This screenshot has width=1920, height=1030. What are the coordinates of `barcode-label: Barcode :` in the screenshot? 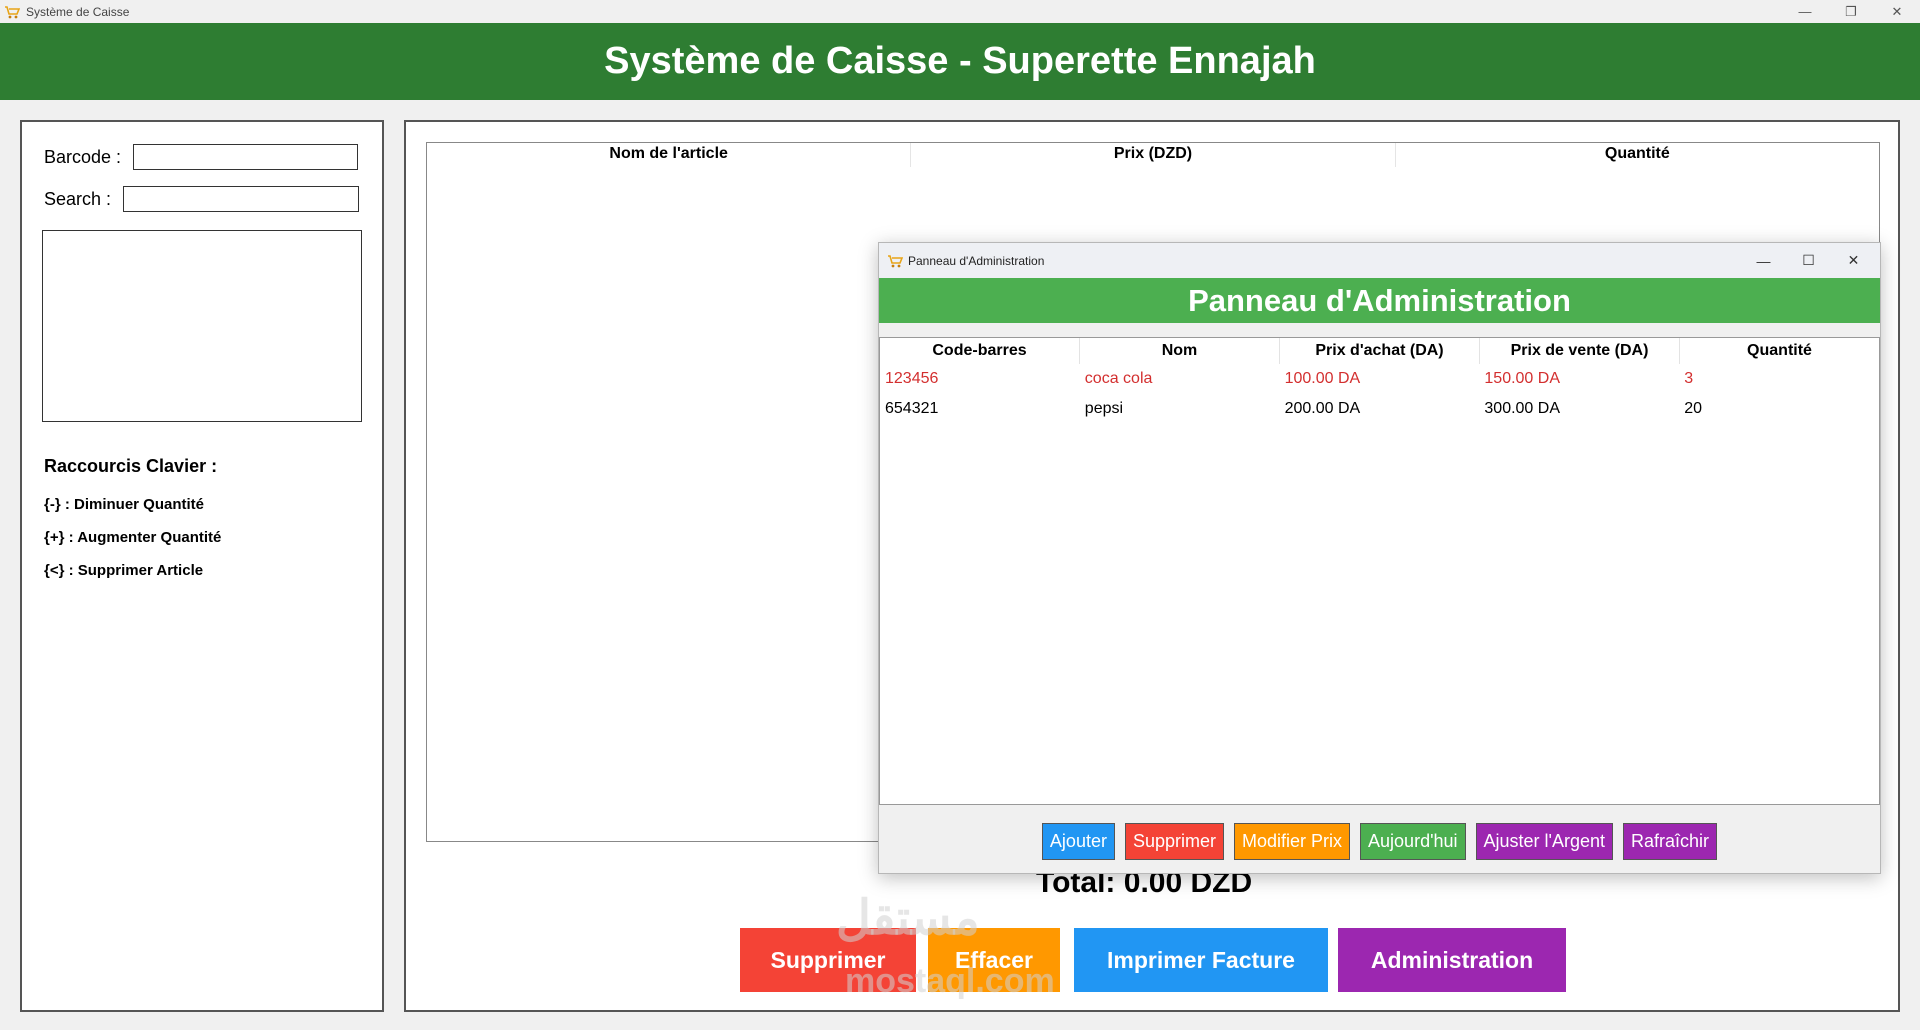 It's located at (83, 156).